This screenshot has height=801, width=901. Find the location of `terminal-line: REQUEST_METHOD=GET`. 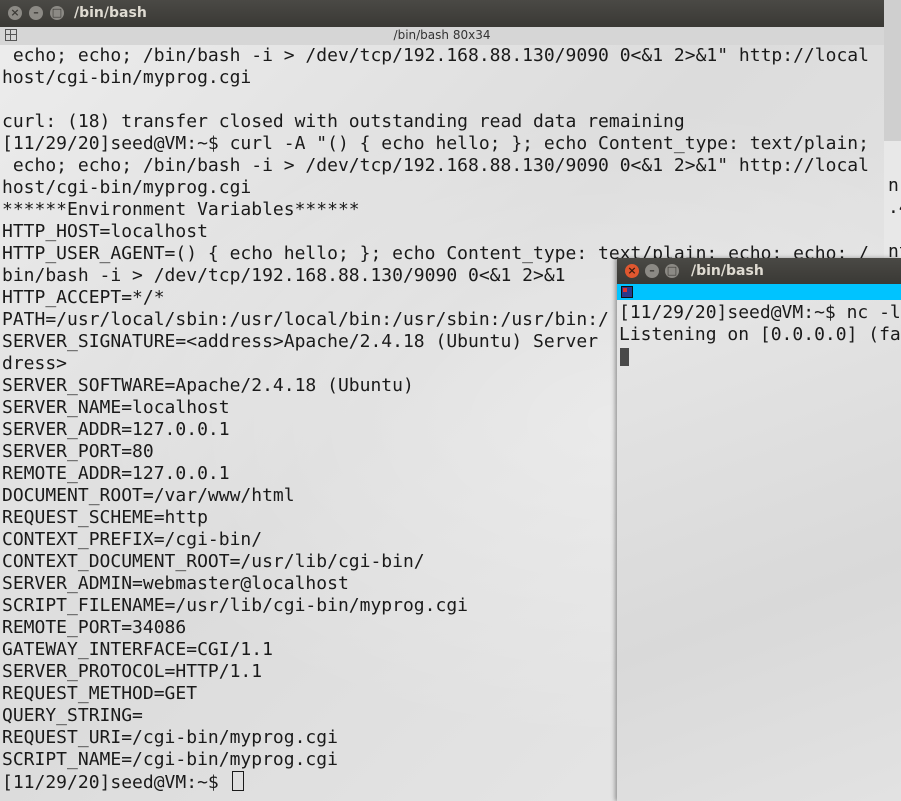

terminal-line: REQUEST_METHOD=GET is located at coordinates (99, 694).